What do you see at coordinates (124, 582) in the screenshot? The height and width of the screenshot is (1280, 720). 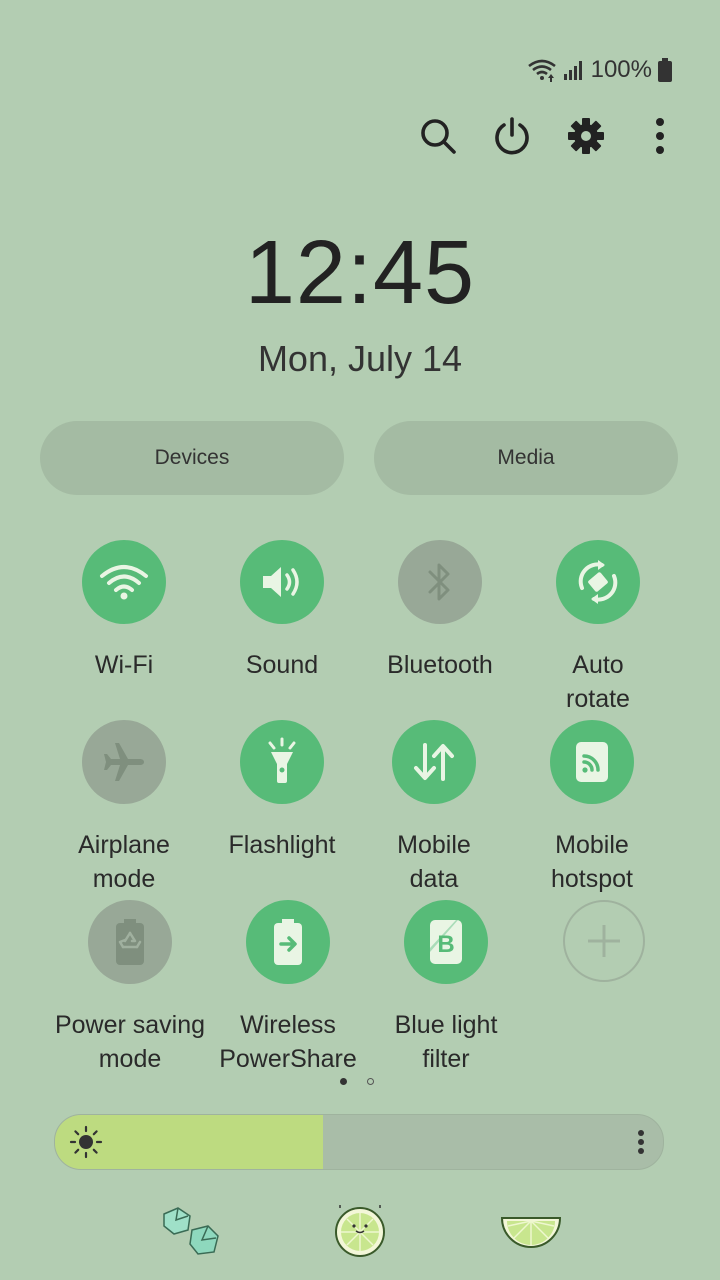 I see `wifi-icon` at bounding box center [124, 582].